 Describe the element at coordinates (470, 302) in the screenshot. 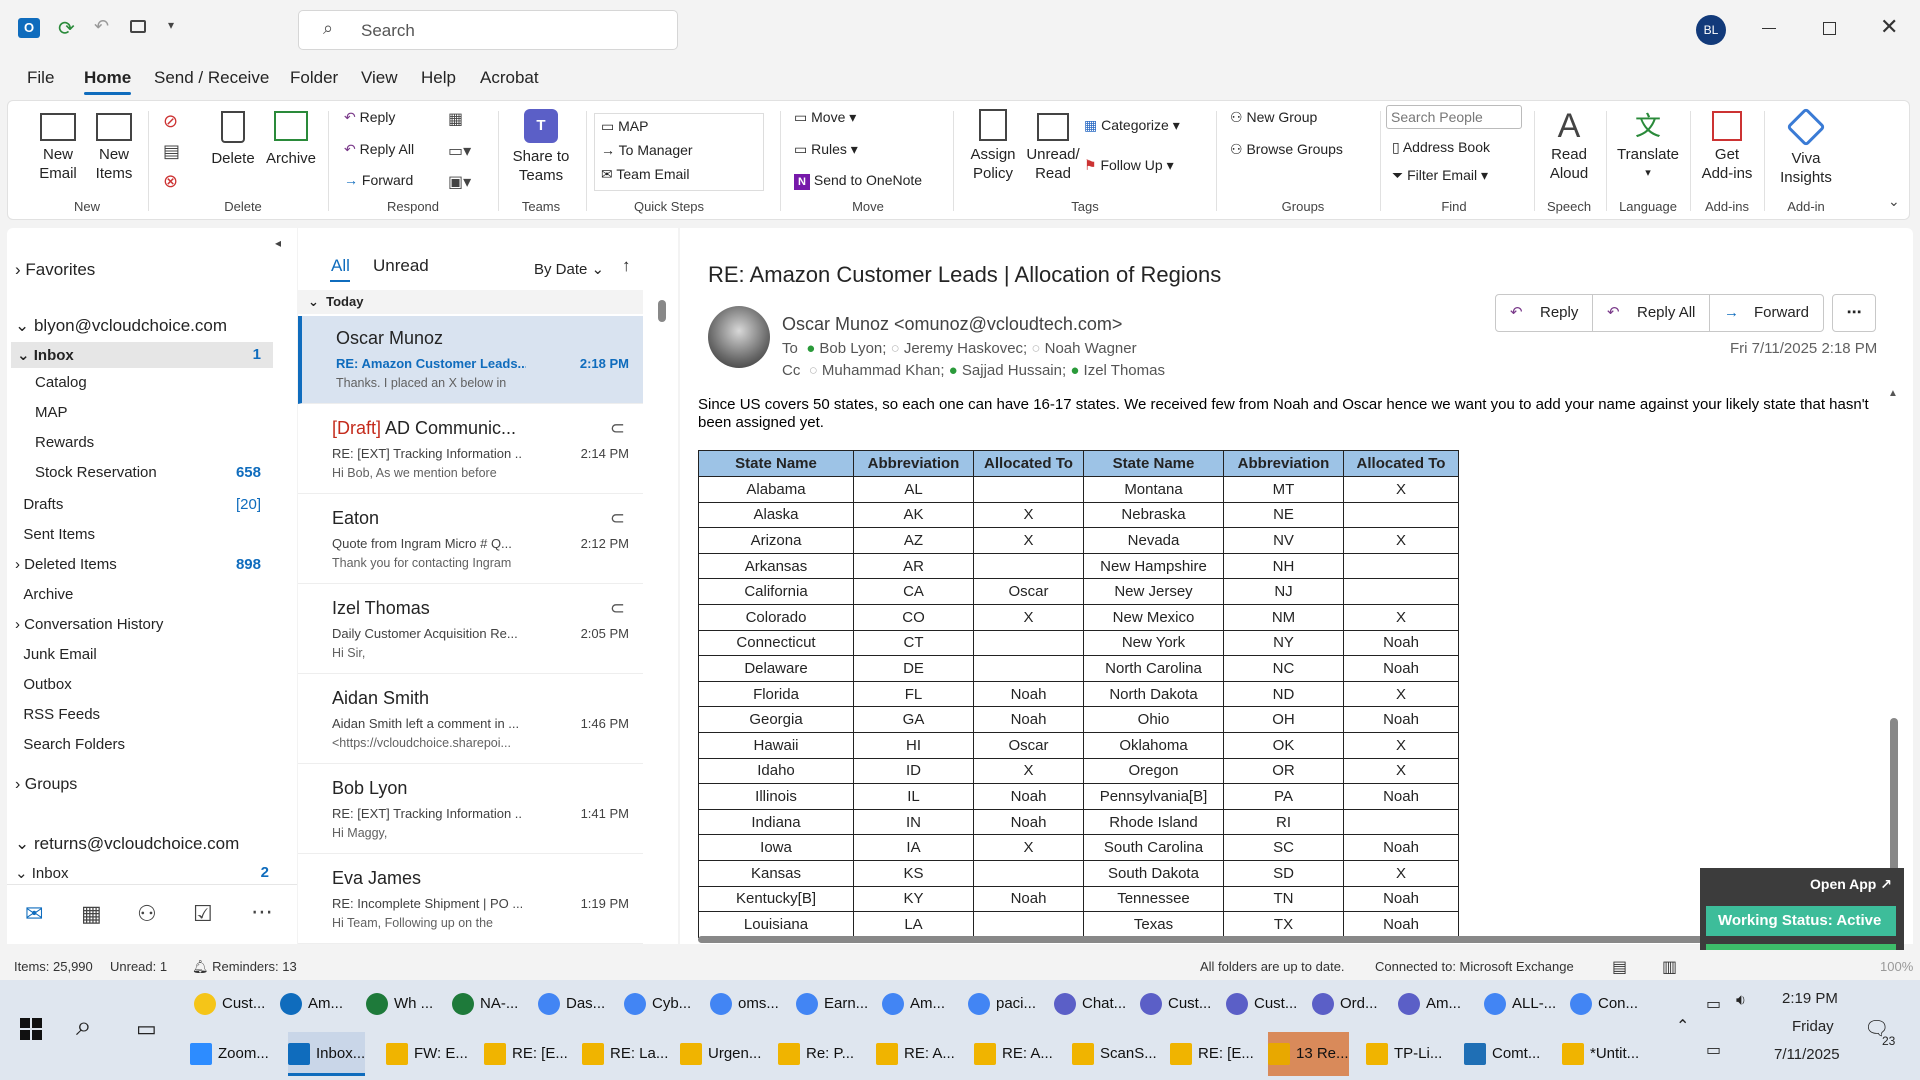

I see `today-header: ⌄ Today` at that location.